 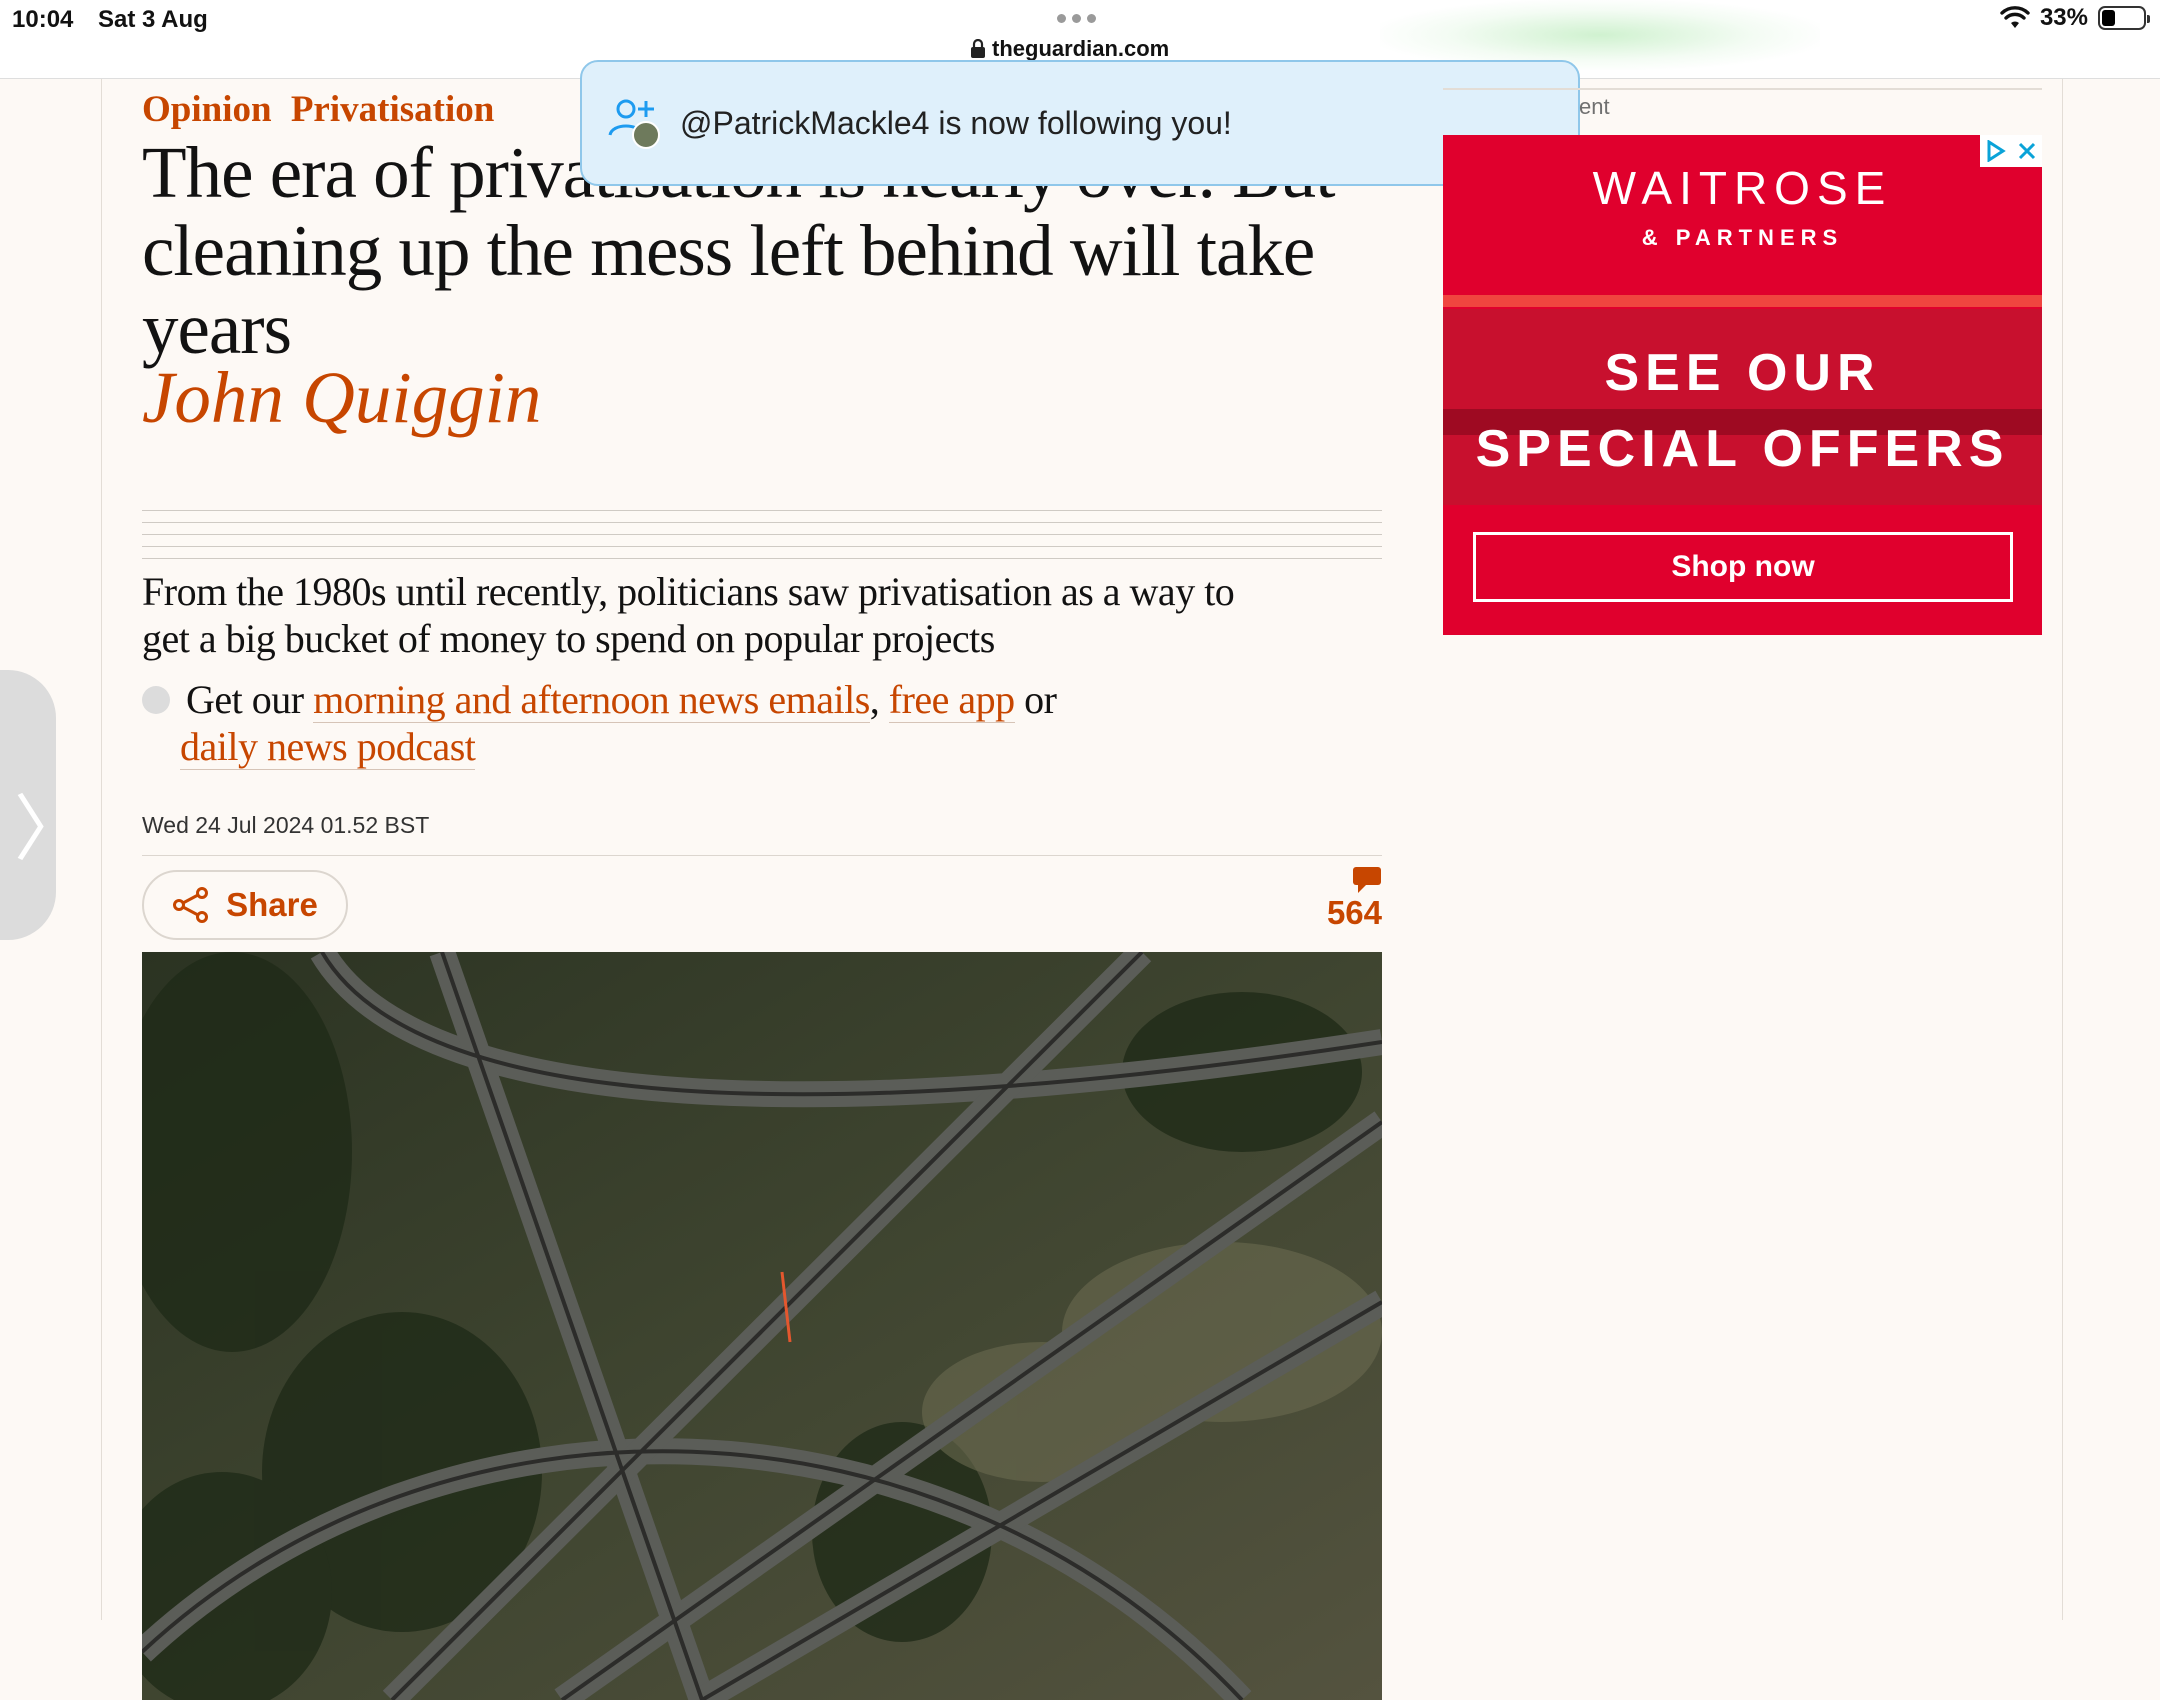 What do you see at coordinates (272, 904) in the screenshot?
I see `share-label: Share` at bounding box center [272, 904].